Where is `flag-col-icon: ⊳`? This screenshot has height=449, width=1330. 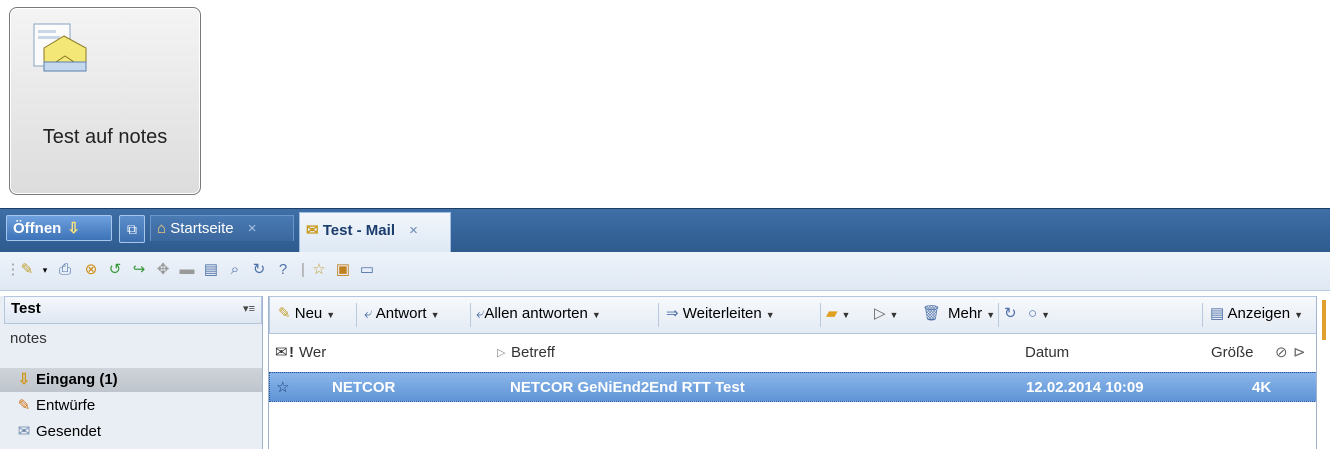 flag-col-icon: ⊳ is located at coordinates (1299, 352).